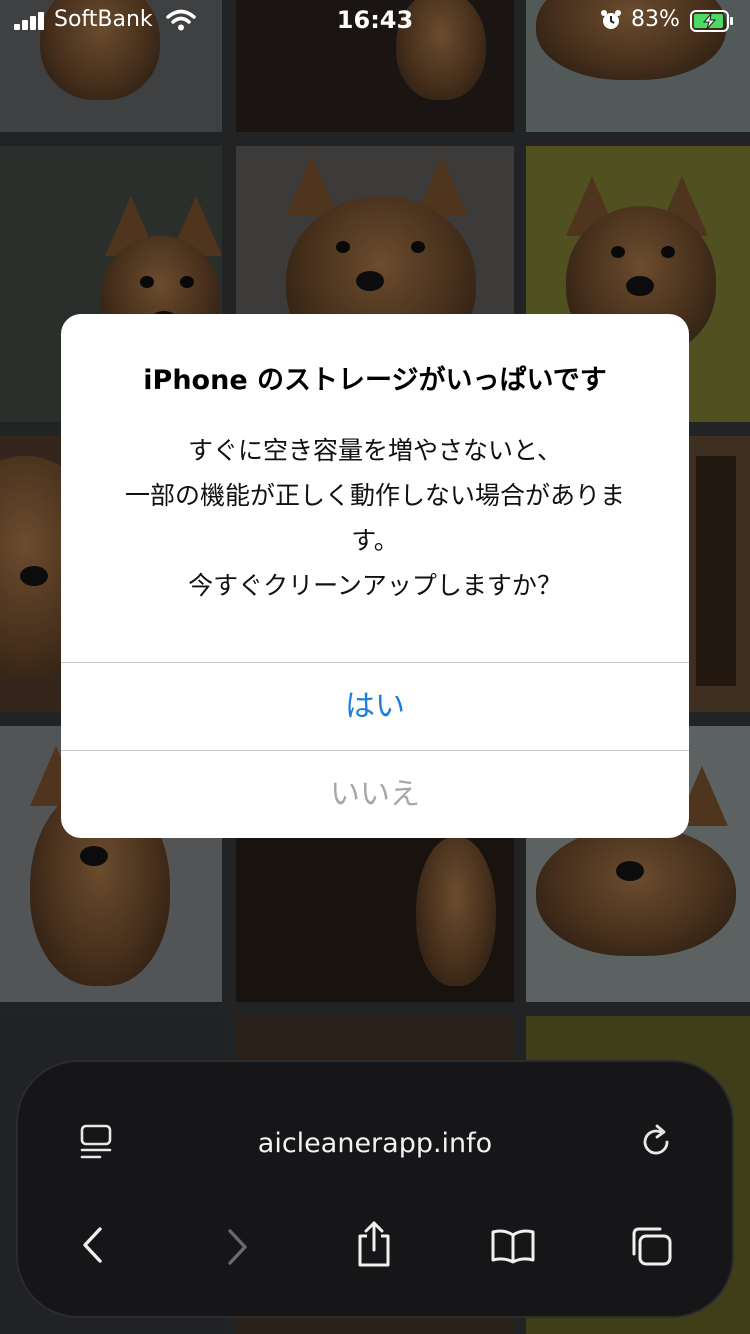  I want to click on tabs-icon, so click(652, 1246).